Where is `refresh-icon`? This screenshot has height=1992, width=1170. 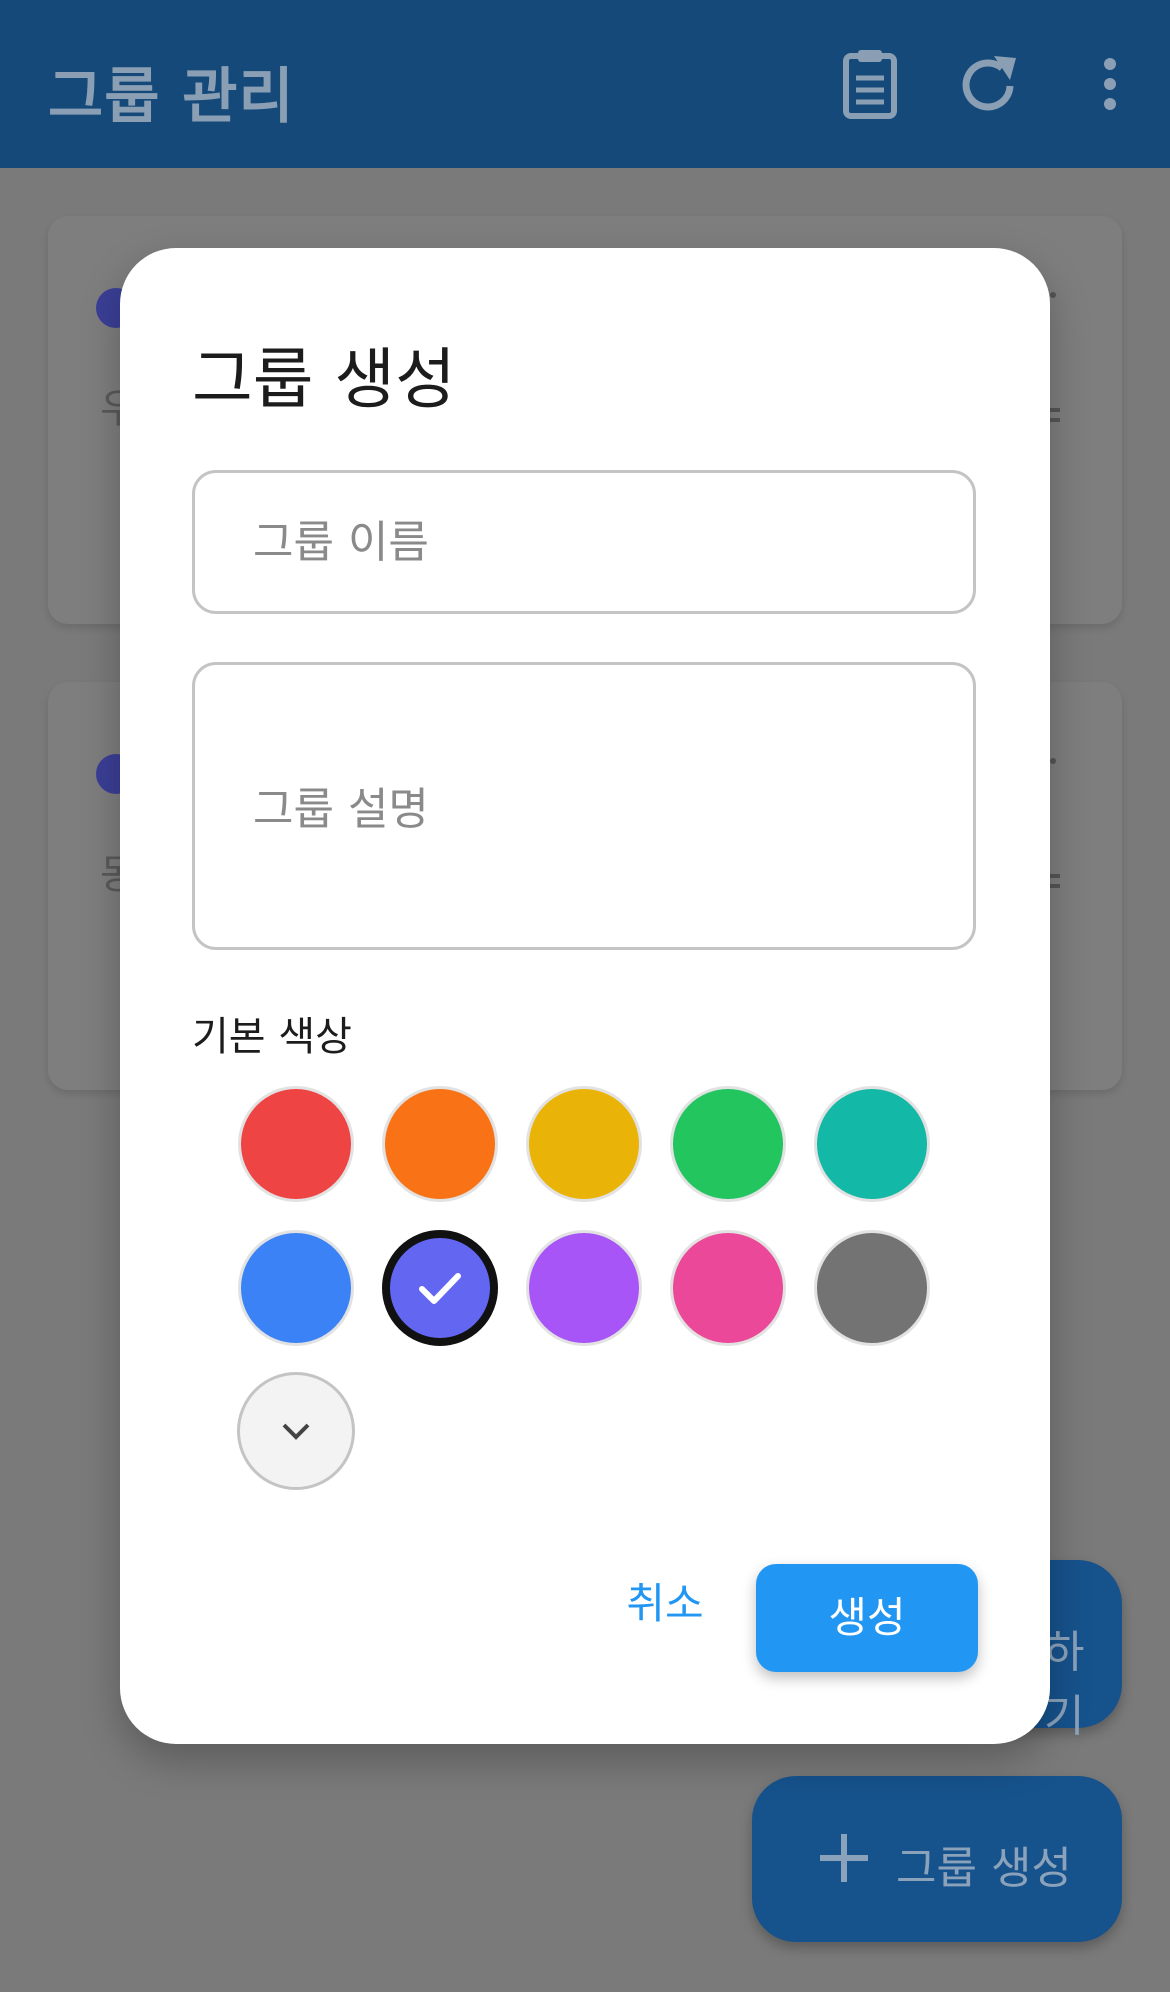
refresh-icon is located at coordinates (990, 86).